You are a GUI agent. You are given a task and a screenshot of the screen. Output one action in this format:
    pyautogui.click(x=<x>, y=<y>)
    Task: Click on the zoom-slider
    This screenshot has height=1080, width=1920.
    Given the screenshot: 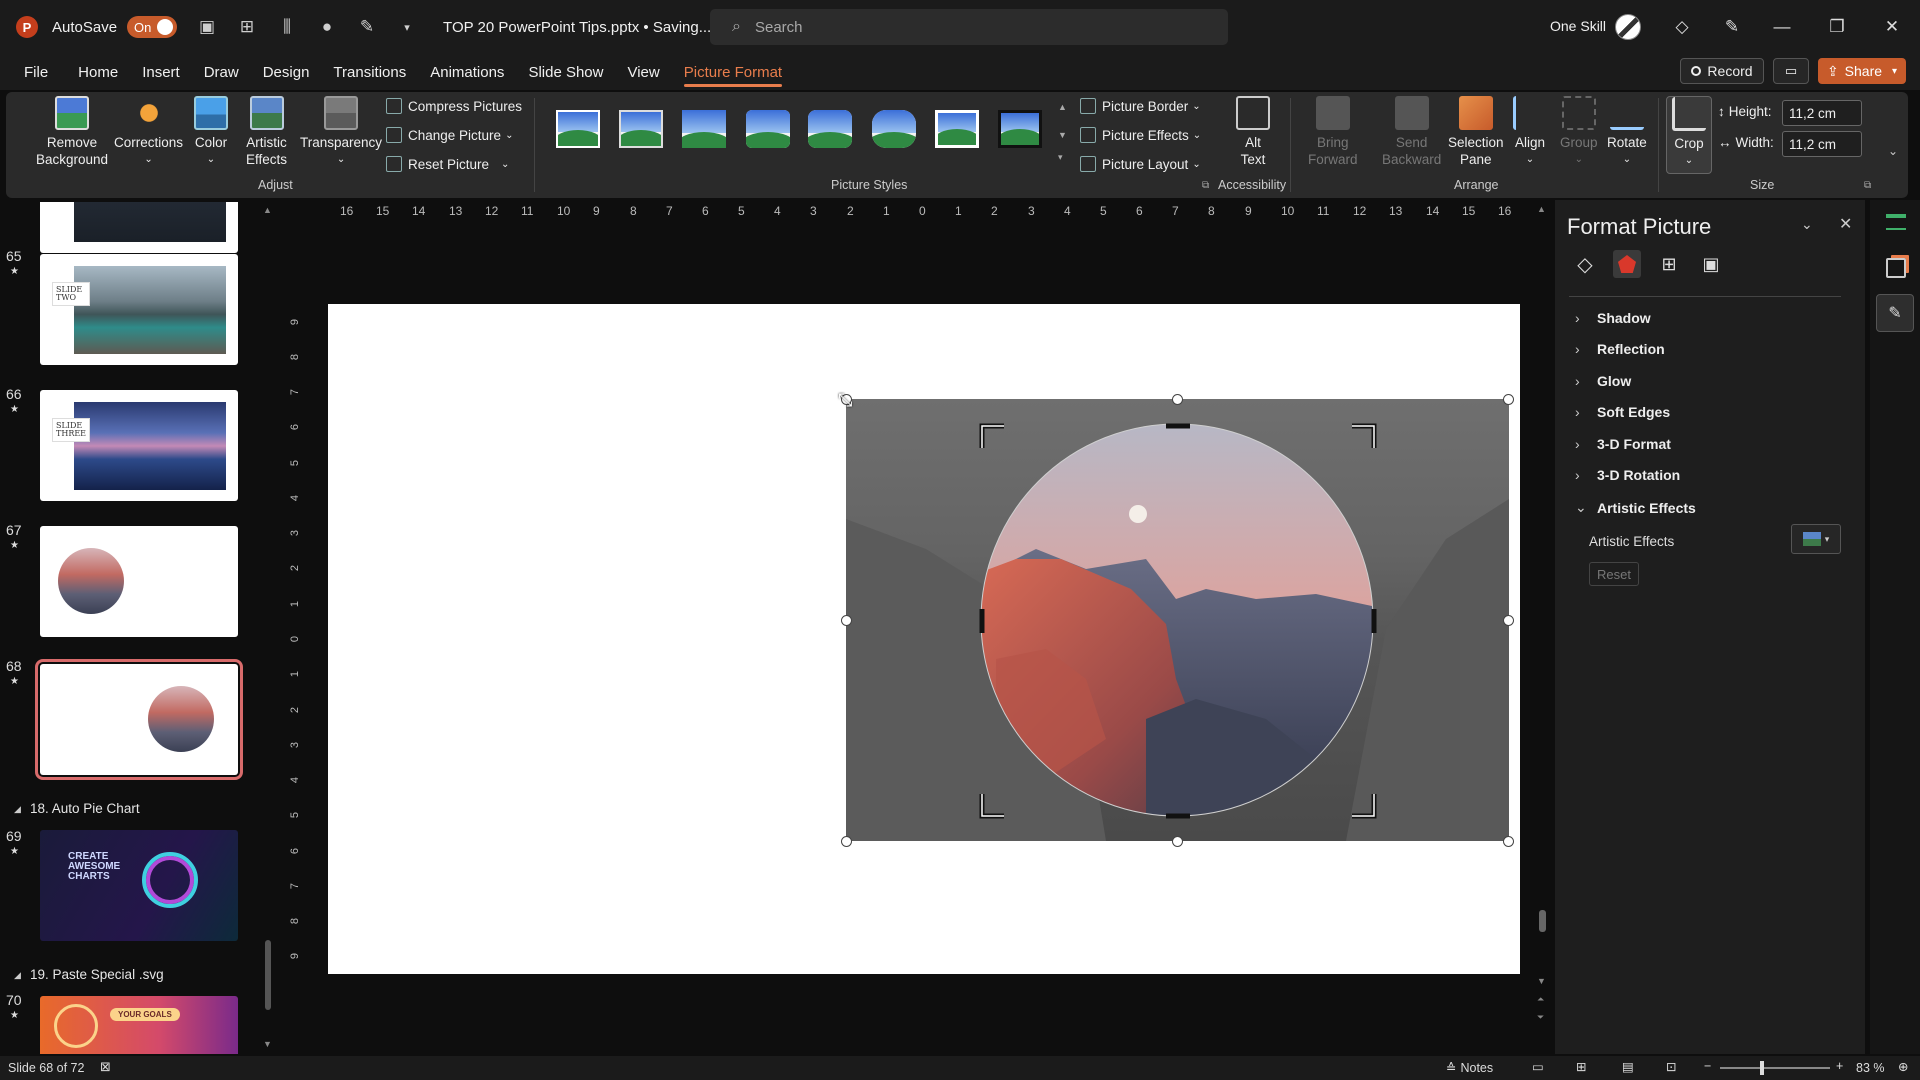 What is the action you would take?
    pyautogui.click(x=1775, y=1068)
    